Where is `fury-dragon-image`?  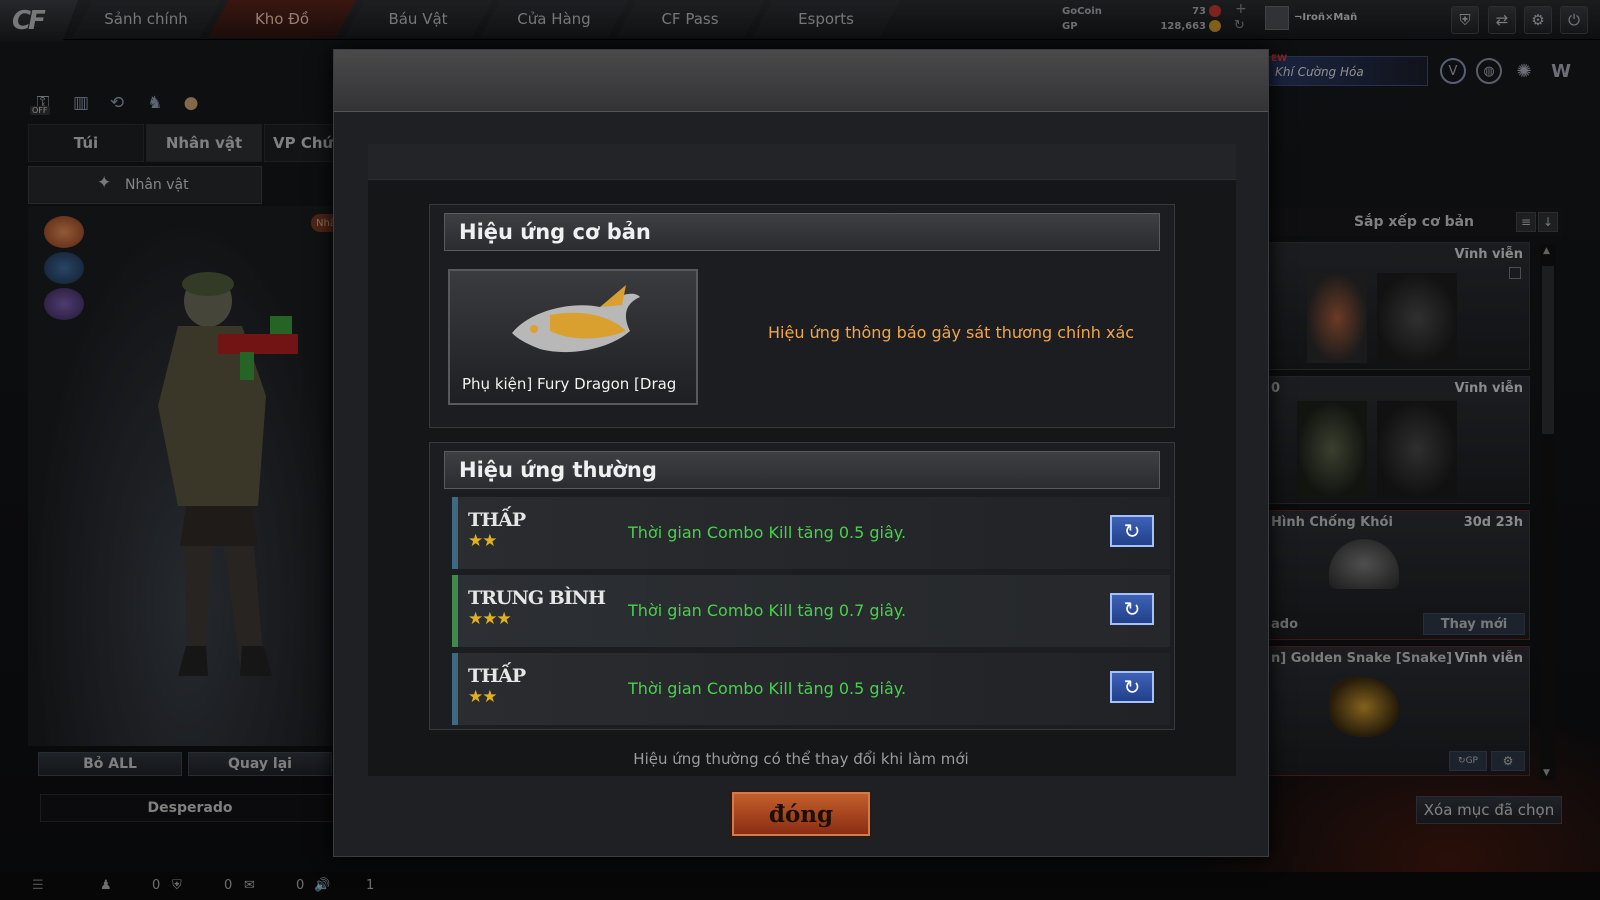 fury-dragon-image is located at coordinates (576, 319).